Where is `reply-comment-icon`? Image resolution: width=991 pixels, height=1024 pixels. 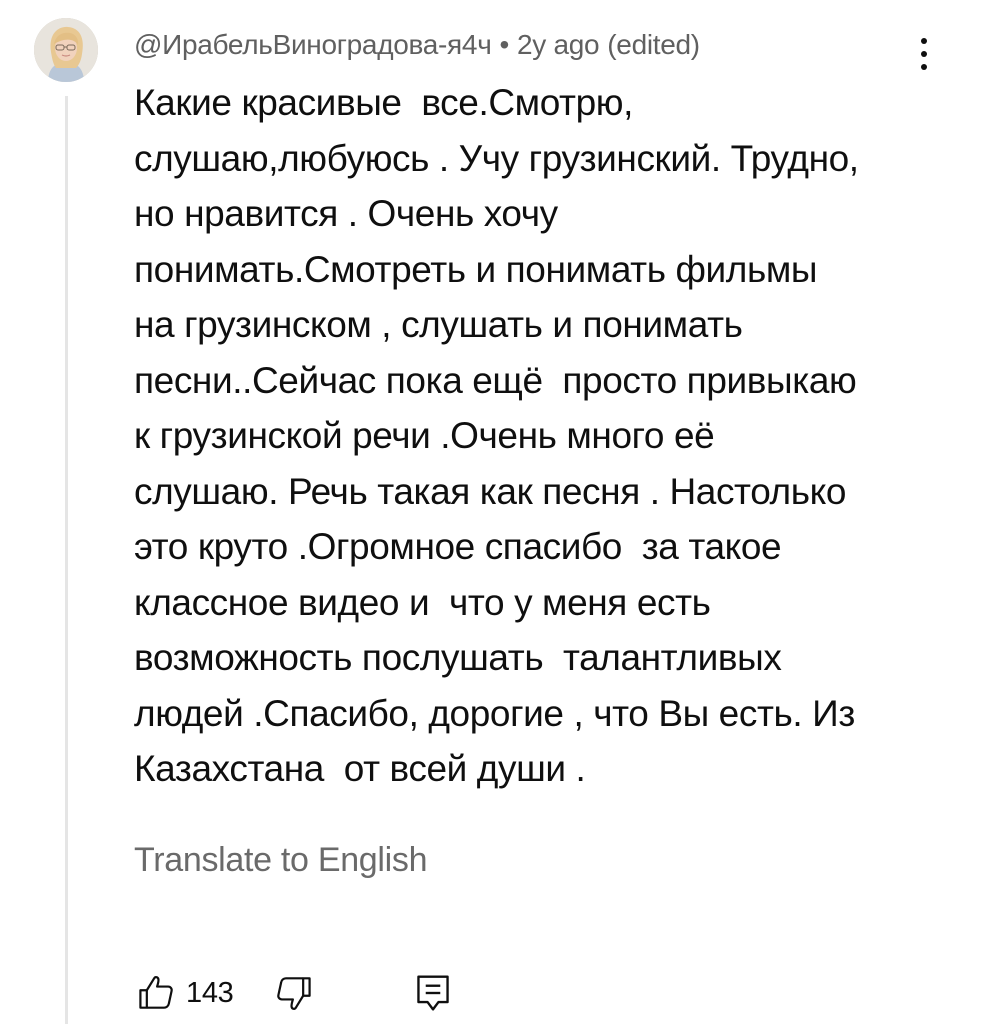 reply-comment-icon is located at coordinates (432, 993).